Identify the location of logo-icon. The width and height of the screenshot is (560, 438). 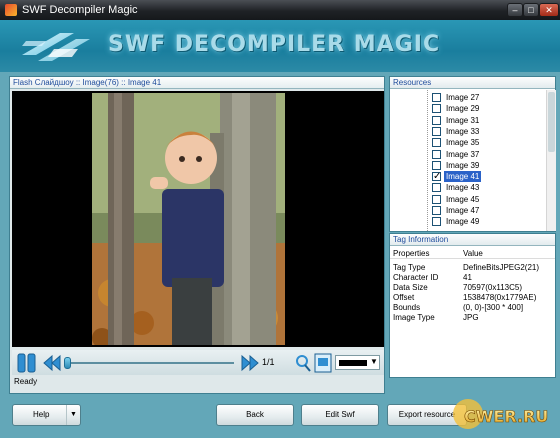
(56, 47).